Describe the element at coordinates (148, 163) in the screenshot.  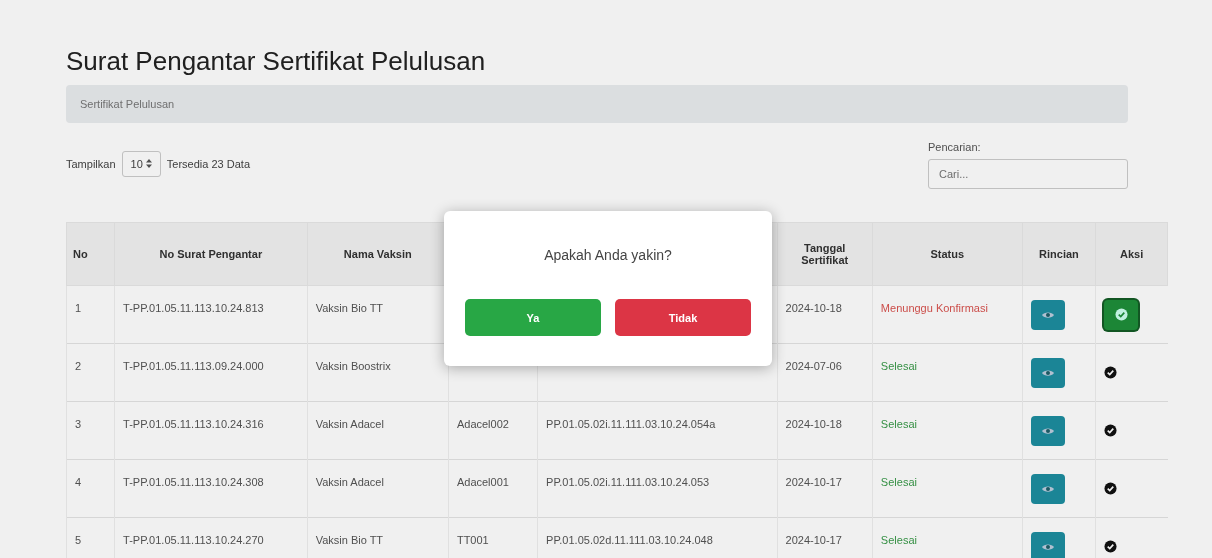
I see `sort-arrows-icon` at that location.